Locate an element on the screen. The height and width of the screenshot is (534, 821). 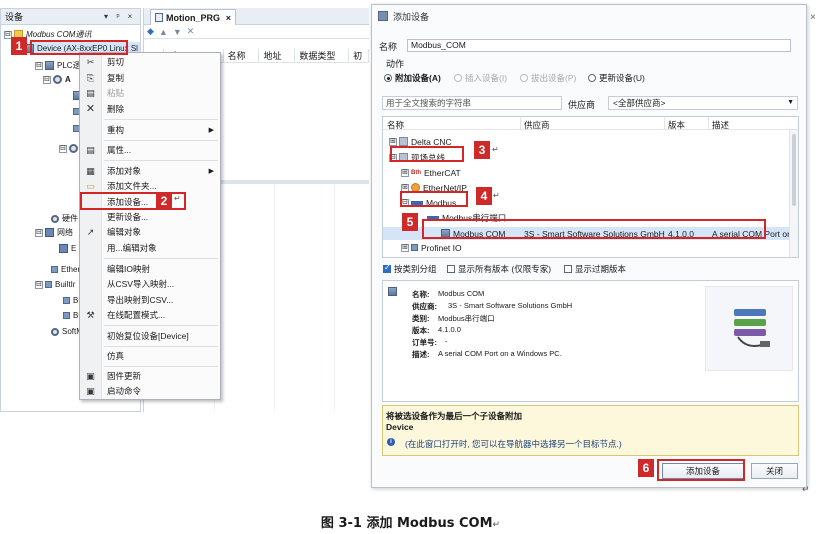
list-row-label: Modbus串行端口 is located at coordinates (474, 217).